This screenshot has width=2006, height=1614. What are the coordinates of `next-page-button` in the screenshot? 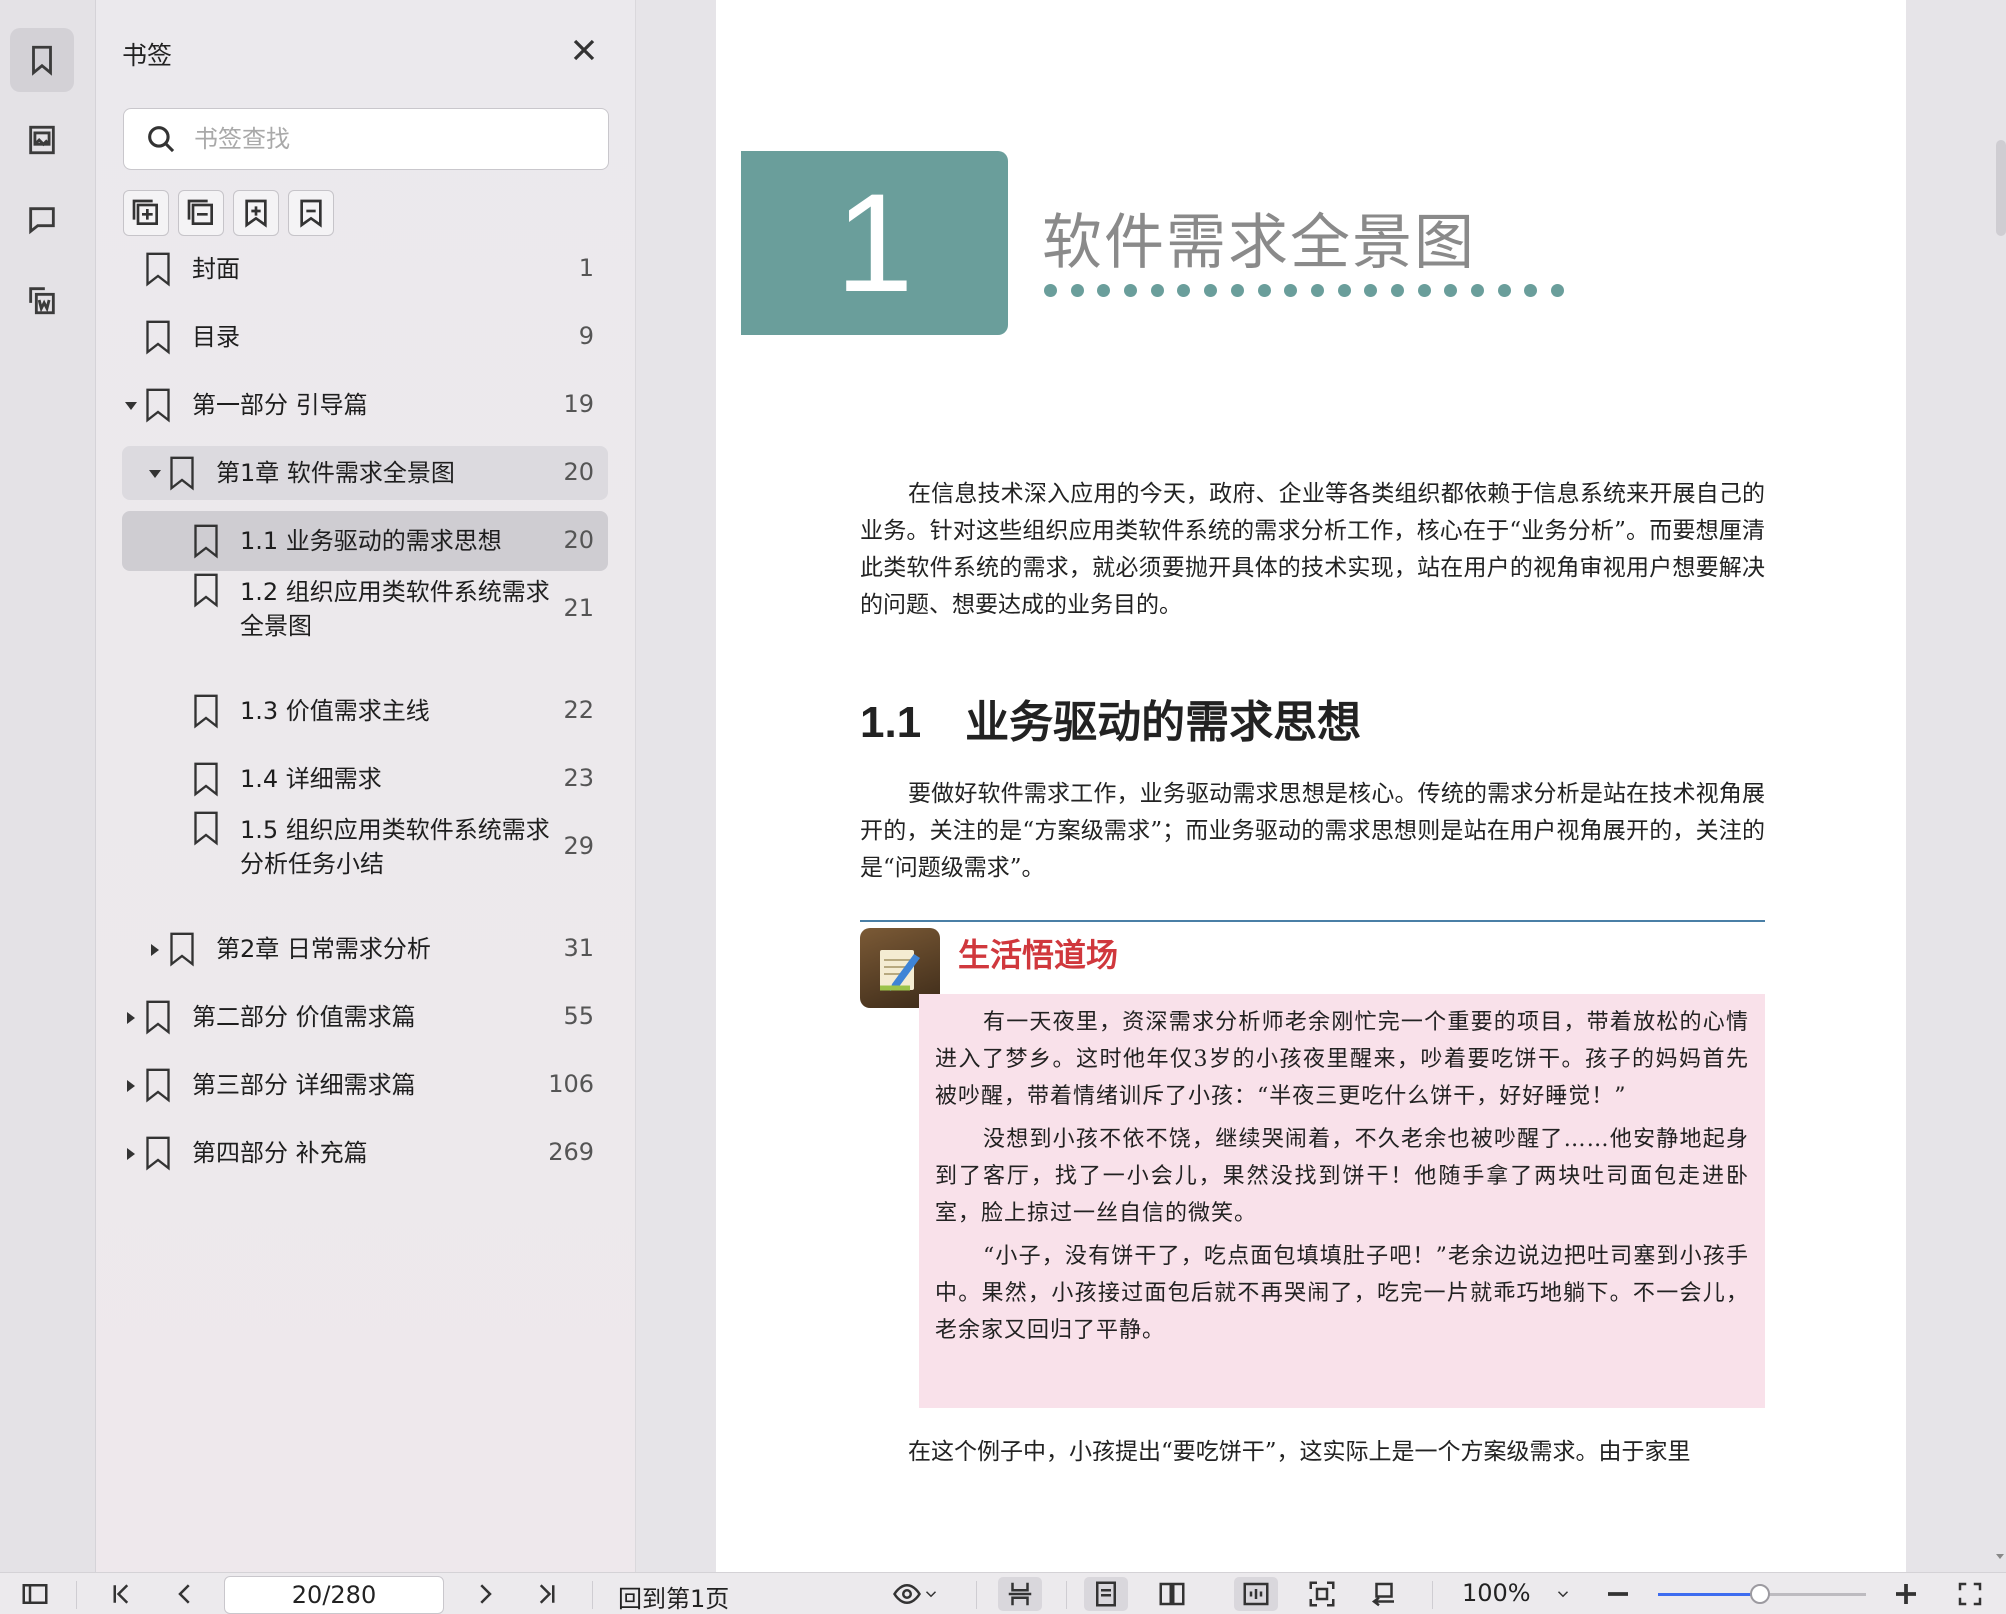 It's located at (485, 1594).